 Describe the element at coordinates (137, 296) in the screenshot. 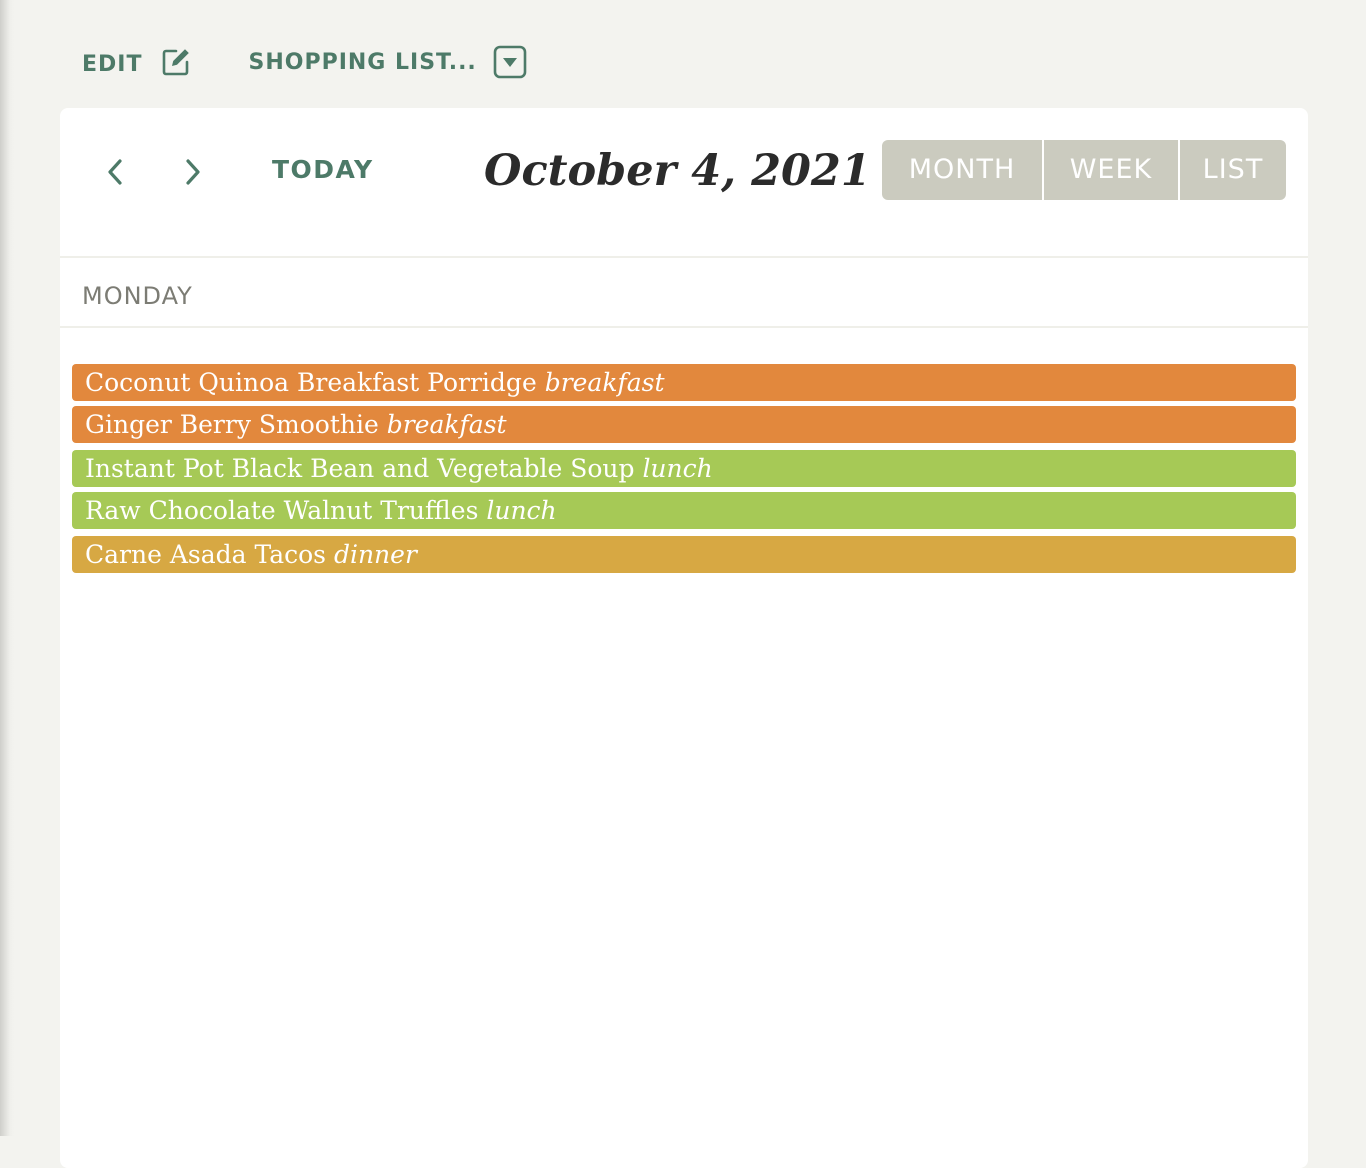

I see `day-header: MONDAY` at that location.